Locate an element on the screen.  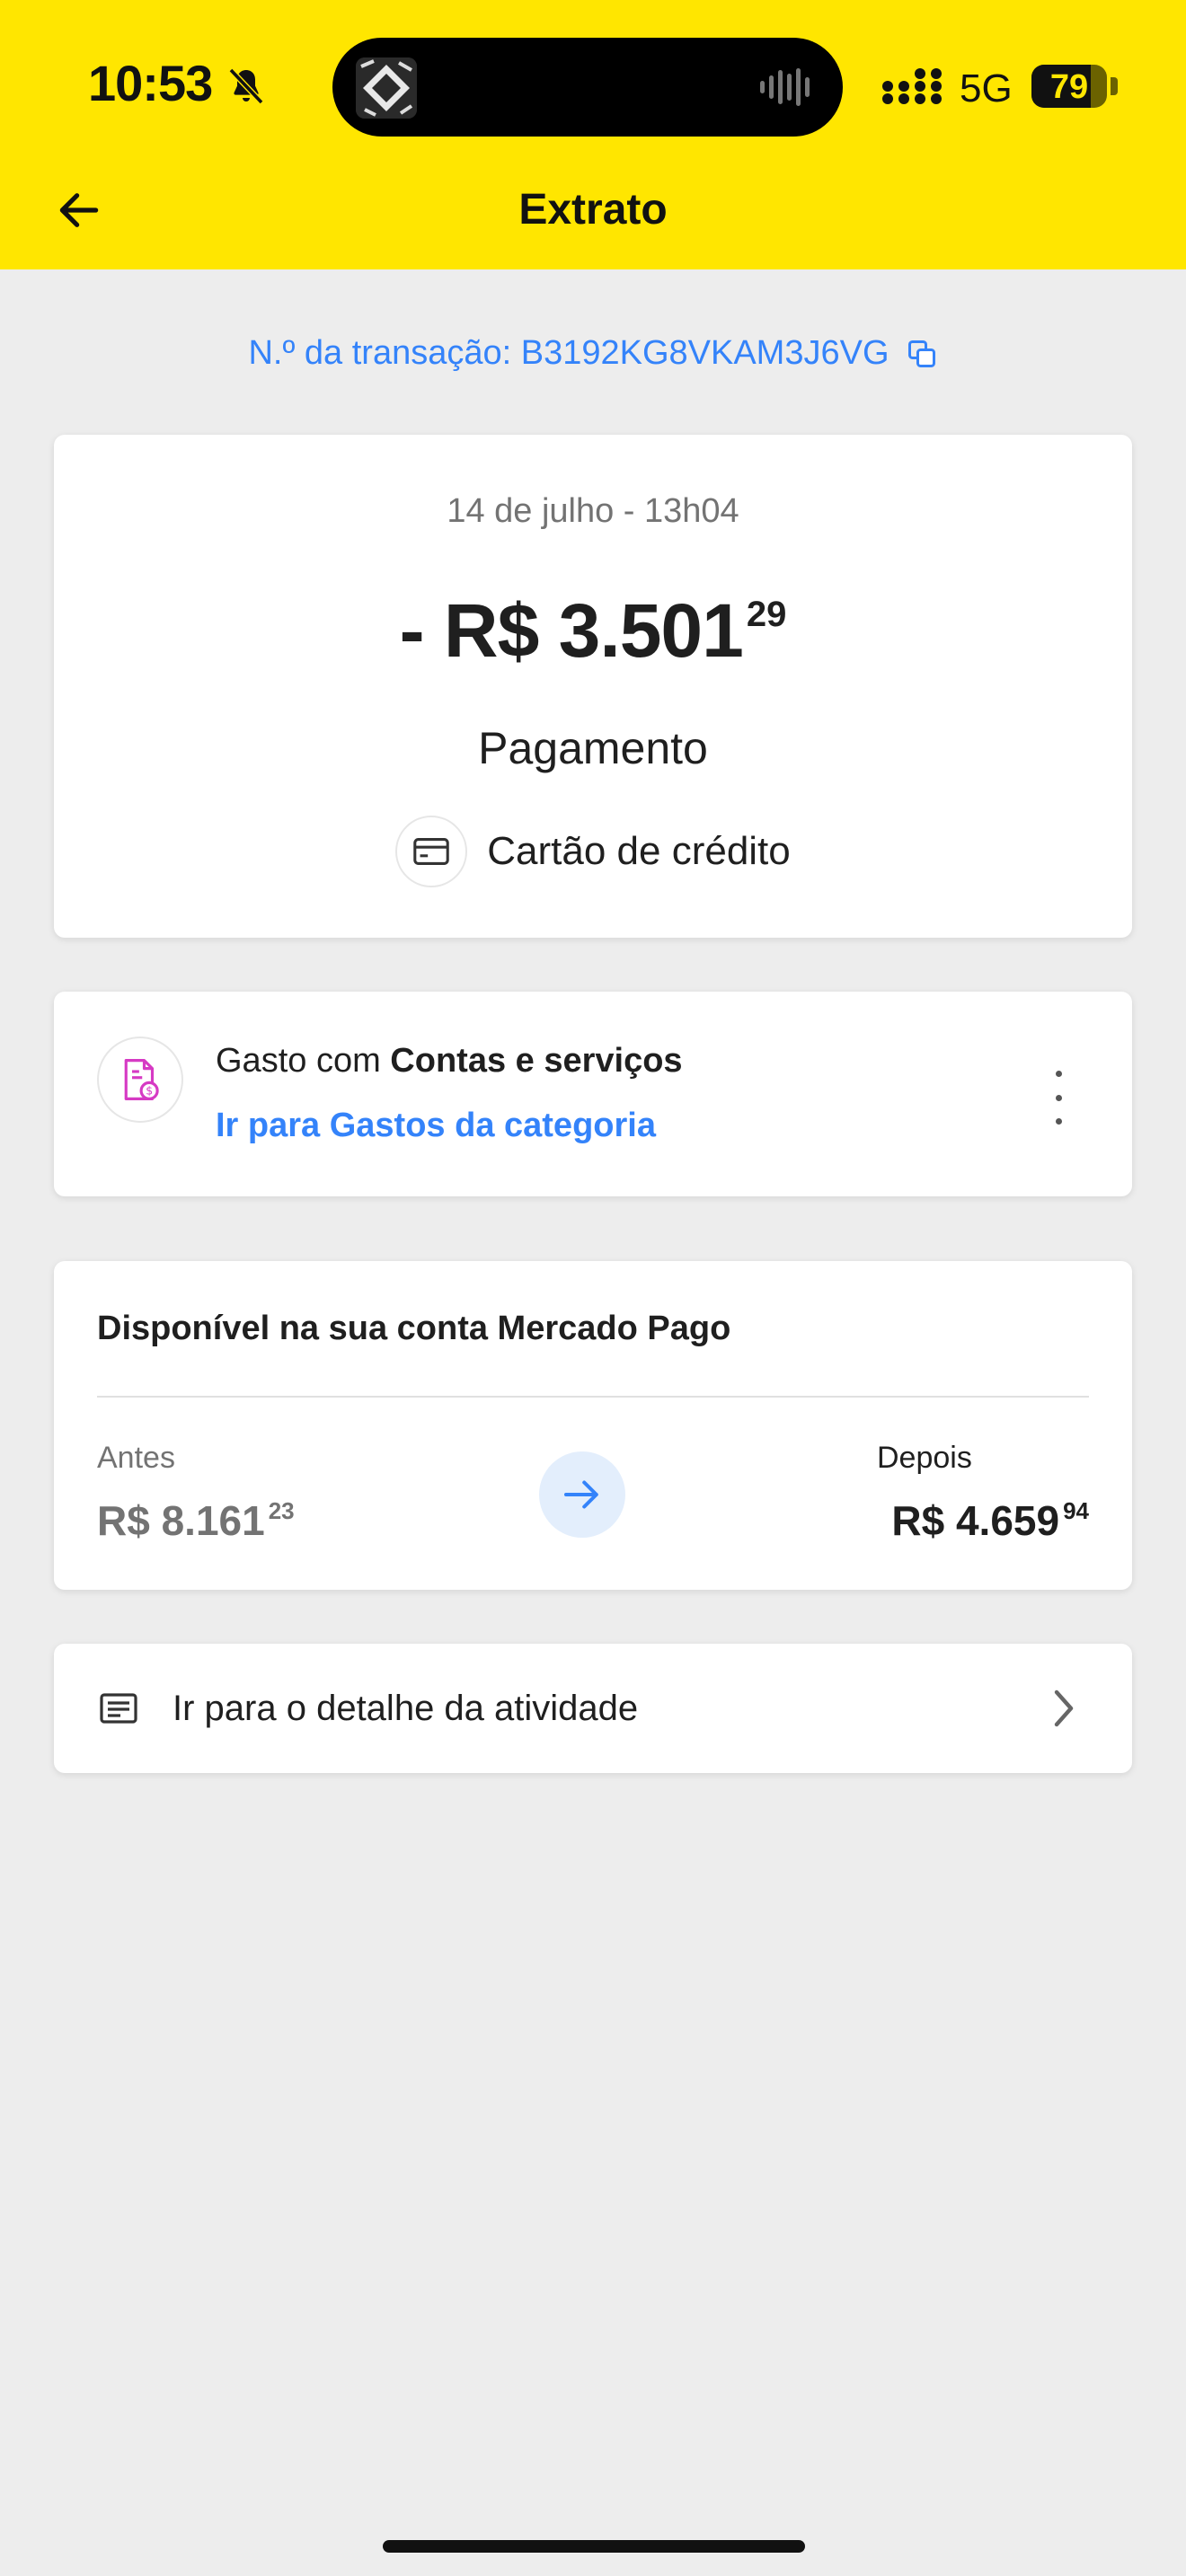
balance-before-cents: 23 is located at coordinates (281, 1510).